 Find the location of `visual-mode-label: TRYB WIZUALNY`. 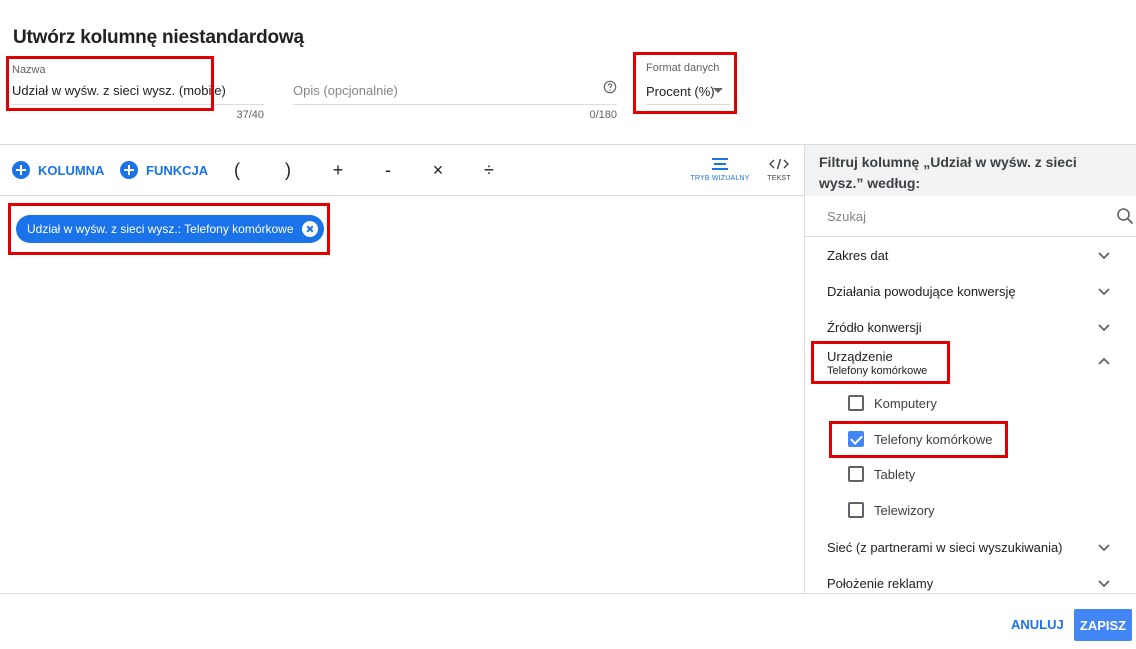

visual-mode-label: TRYB WIZUALNY is located at coordinates (720, 178).